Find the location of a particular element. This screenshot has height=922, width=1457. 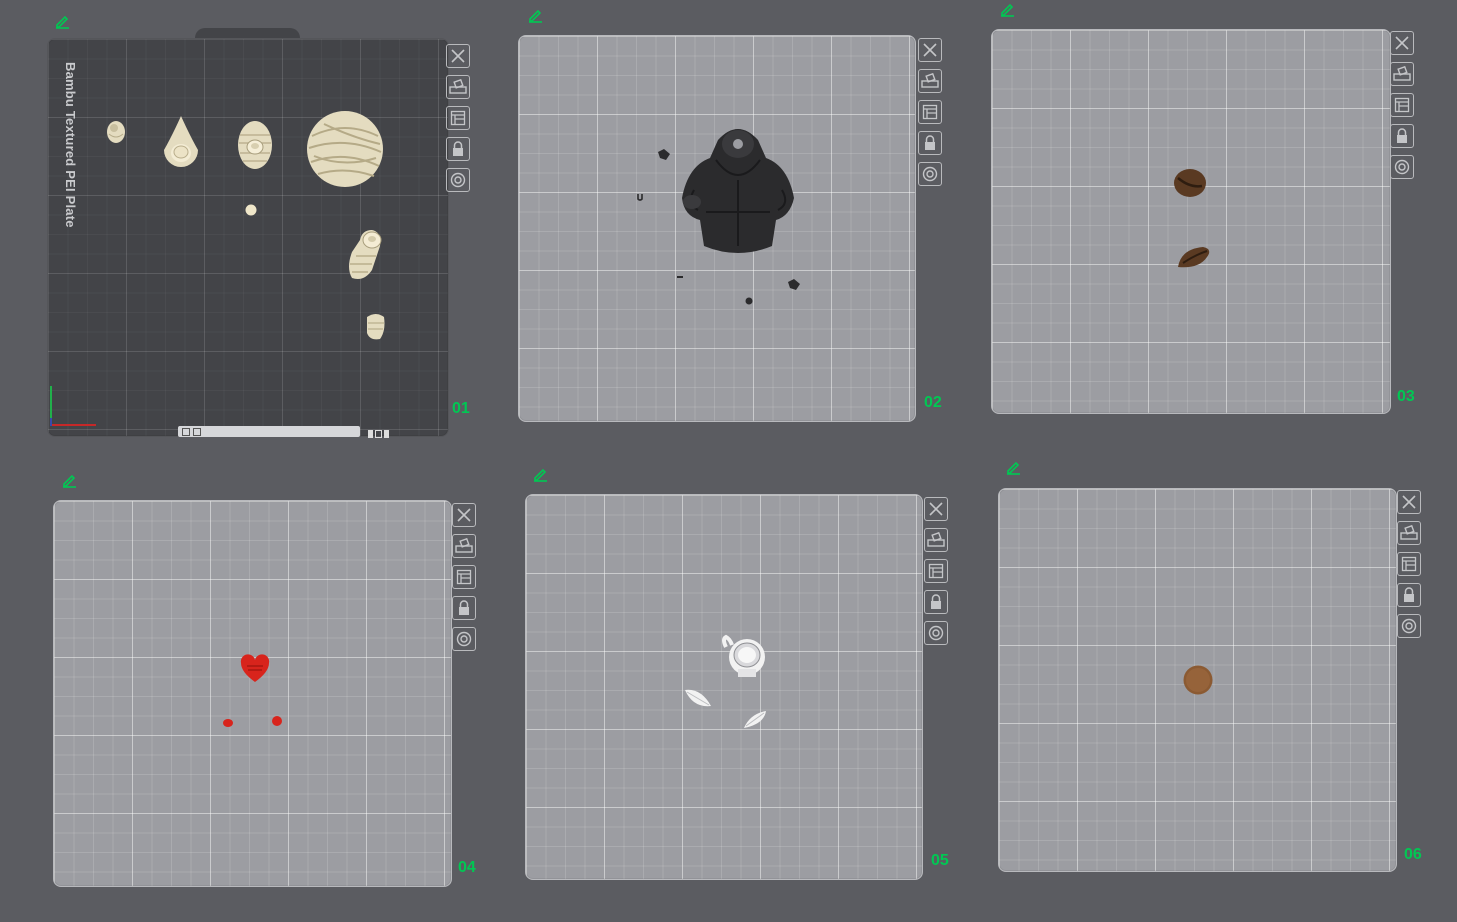

axis-indicator-x is located at coordinates (73, 425).